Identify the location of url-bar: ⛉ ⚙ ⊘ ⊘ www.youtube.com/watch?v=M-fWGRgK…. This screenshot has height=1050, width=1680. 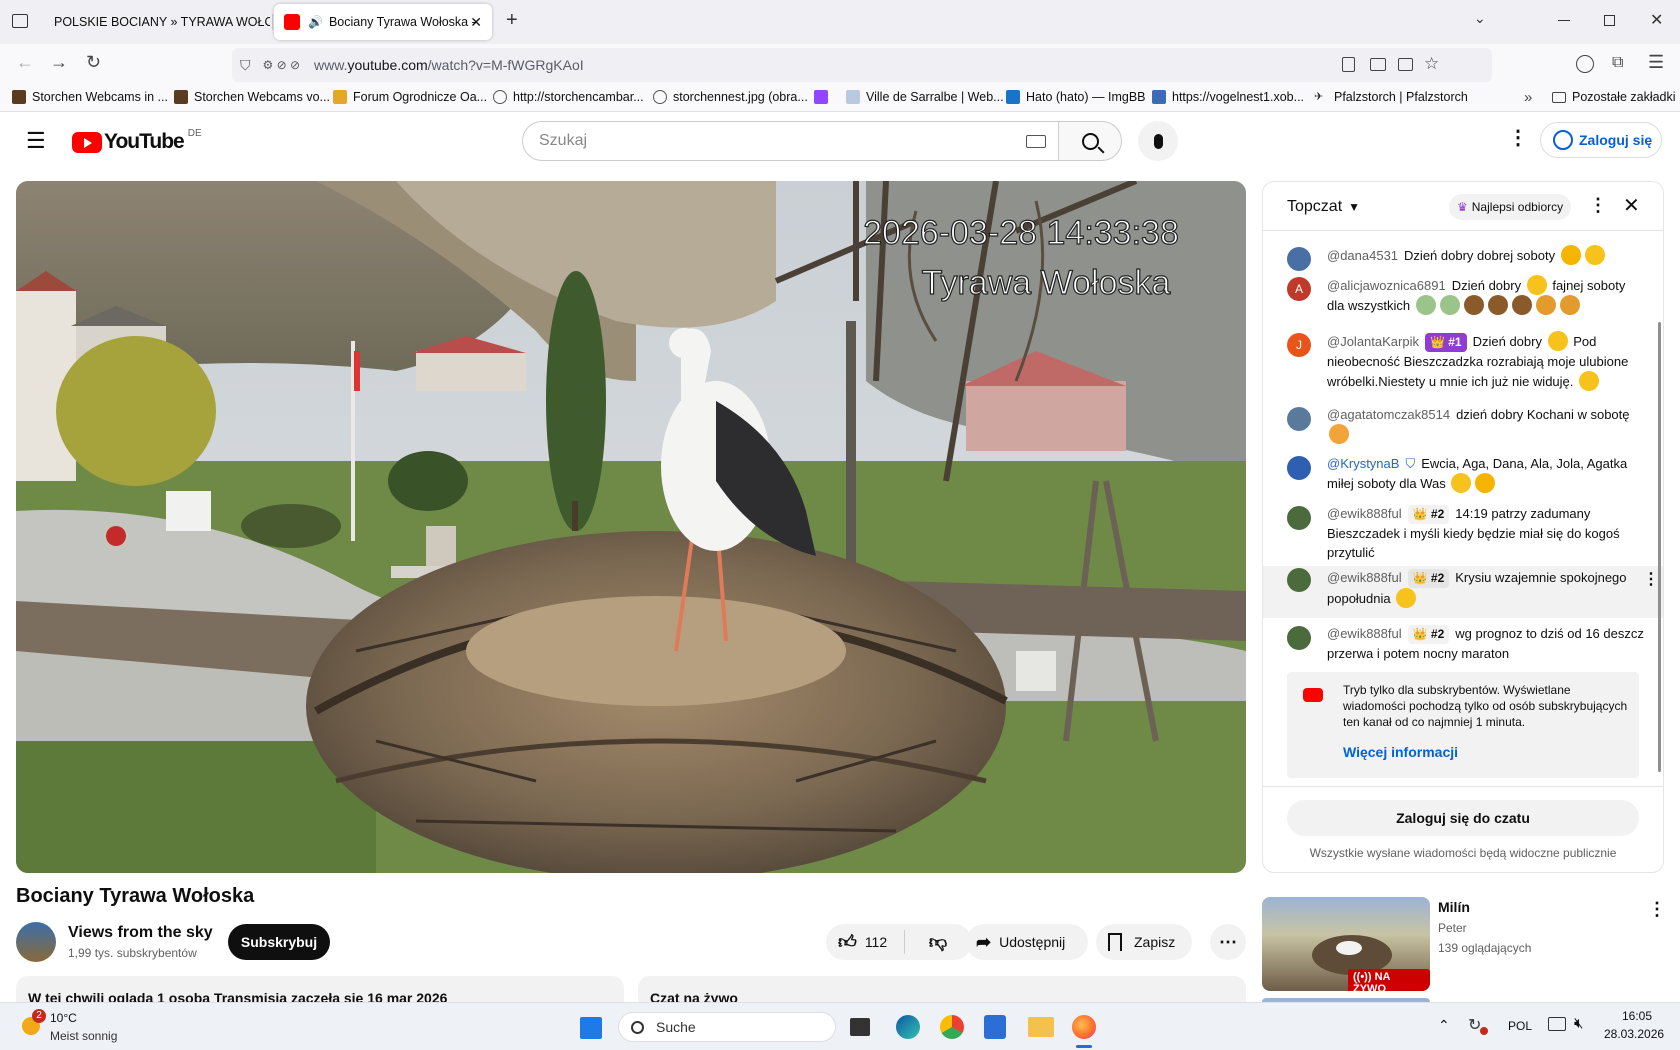
(862, 65).